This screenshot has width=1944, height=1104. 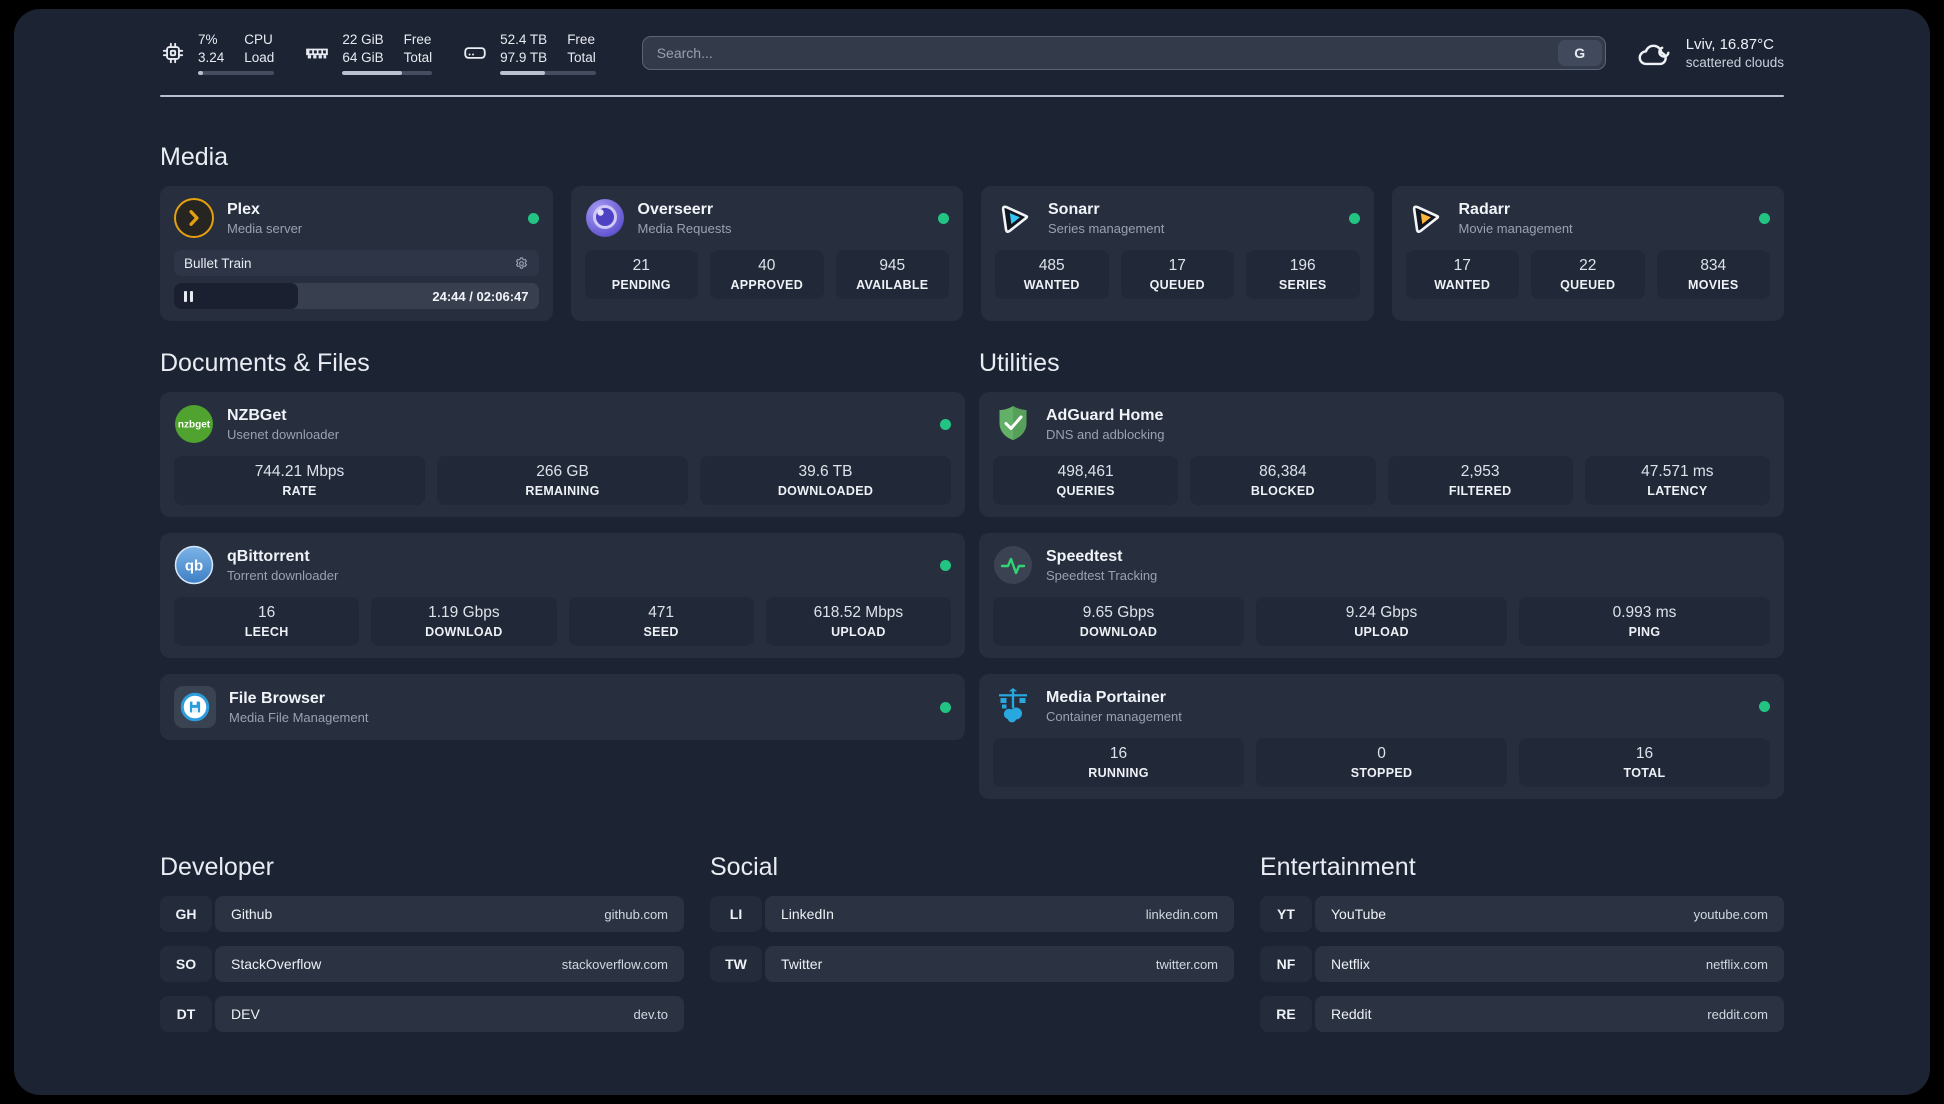 I want to click on app-title: Media Portainer, so click(x=1106, y=697).